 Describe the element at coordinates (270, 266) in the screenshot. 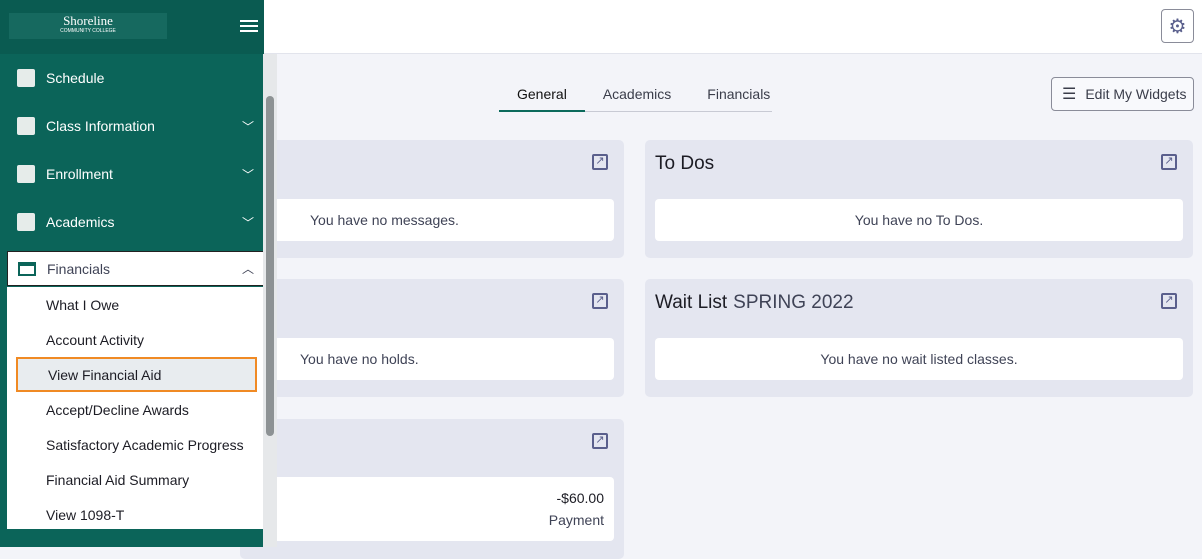

I see `scrollbar-thumb` at that location.